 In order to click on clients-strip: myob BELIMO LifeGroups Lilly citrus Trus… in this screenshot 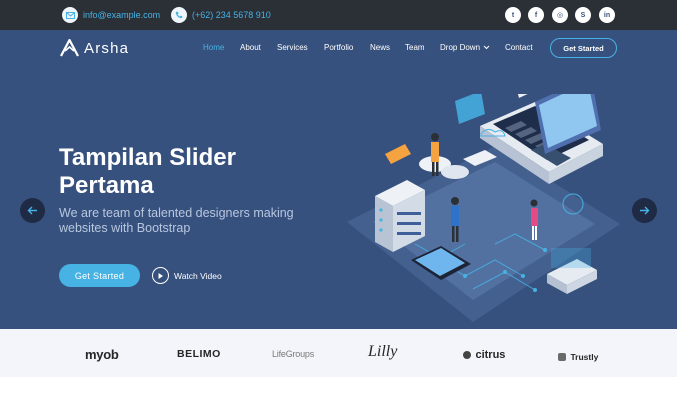, I will do `click(338, 353)`.